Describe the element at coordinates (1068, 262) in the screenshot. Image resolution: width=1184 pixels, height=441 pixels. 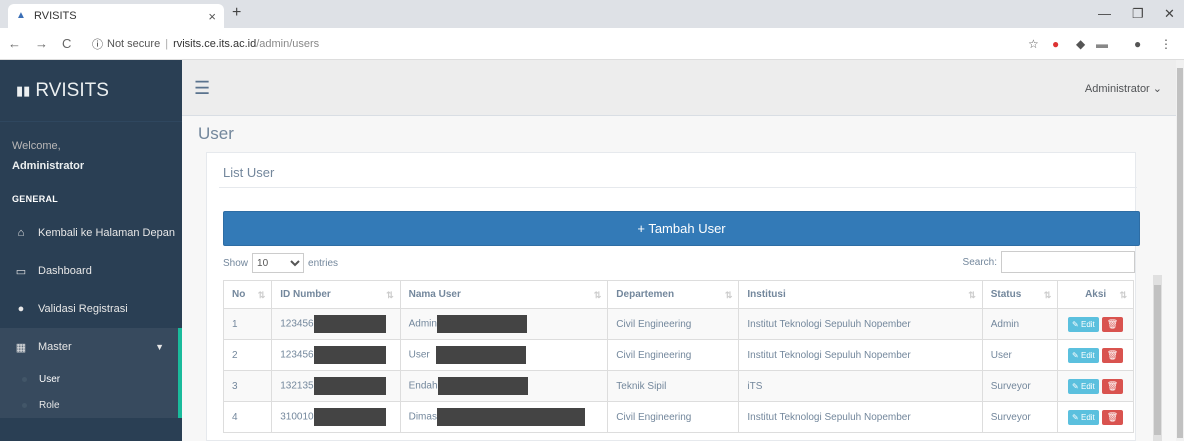
I see `search-input` at that location.